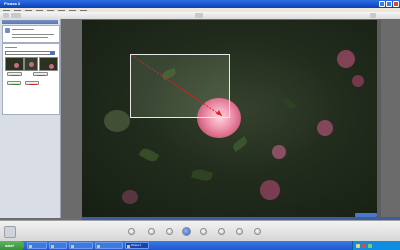 The height and width of the screenshot is (250, 400). I want to click on print-icon, so click(221, 231).